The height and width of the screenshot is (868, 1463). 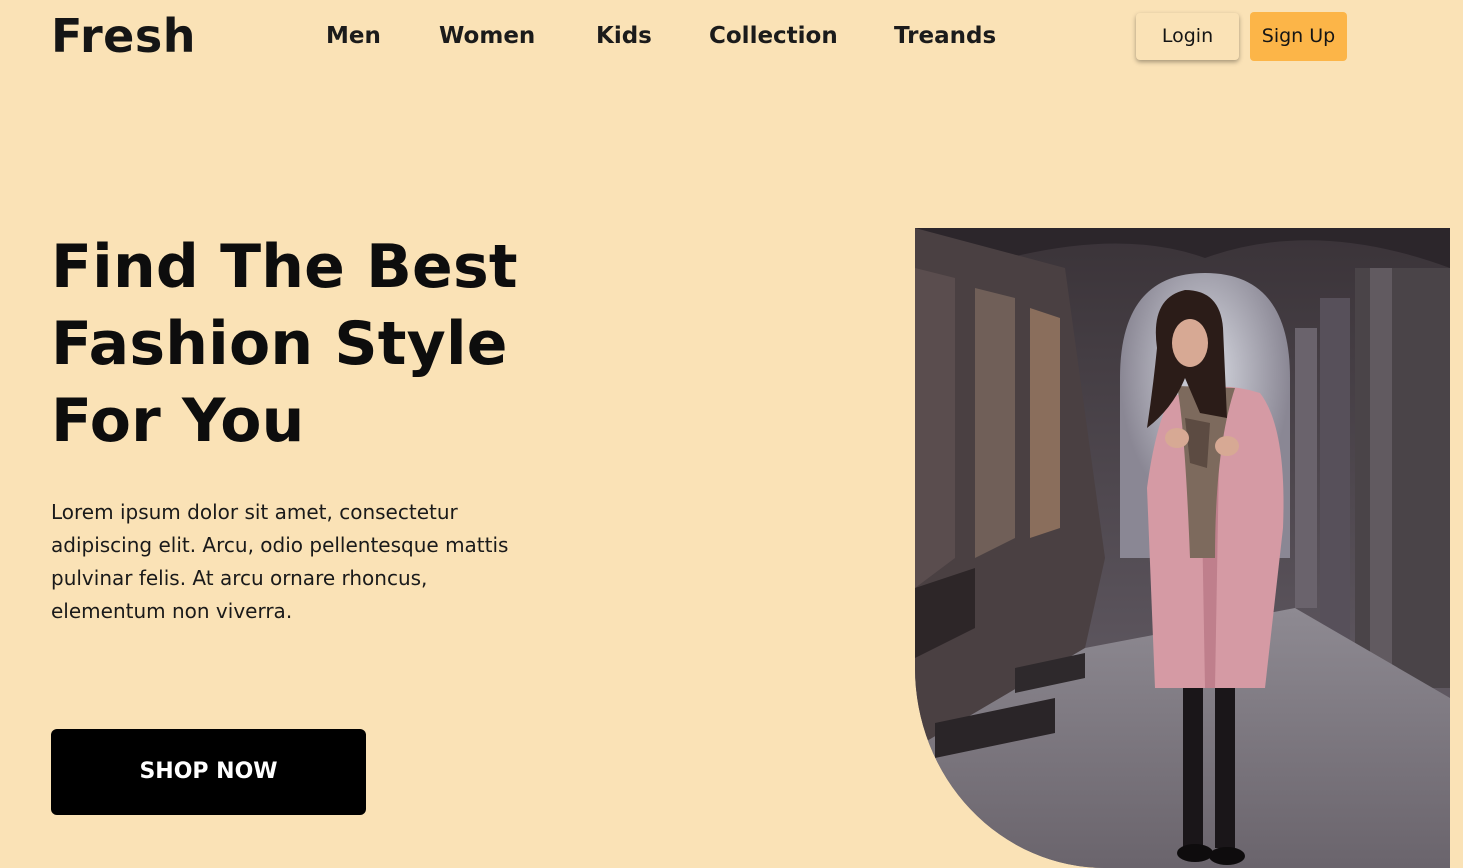 What do you see at coordinates (487, 36) in the screenshot?
I see `nav-item-women: Women` at bounding box center [487, 36].